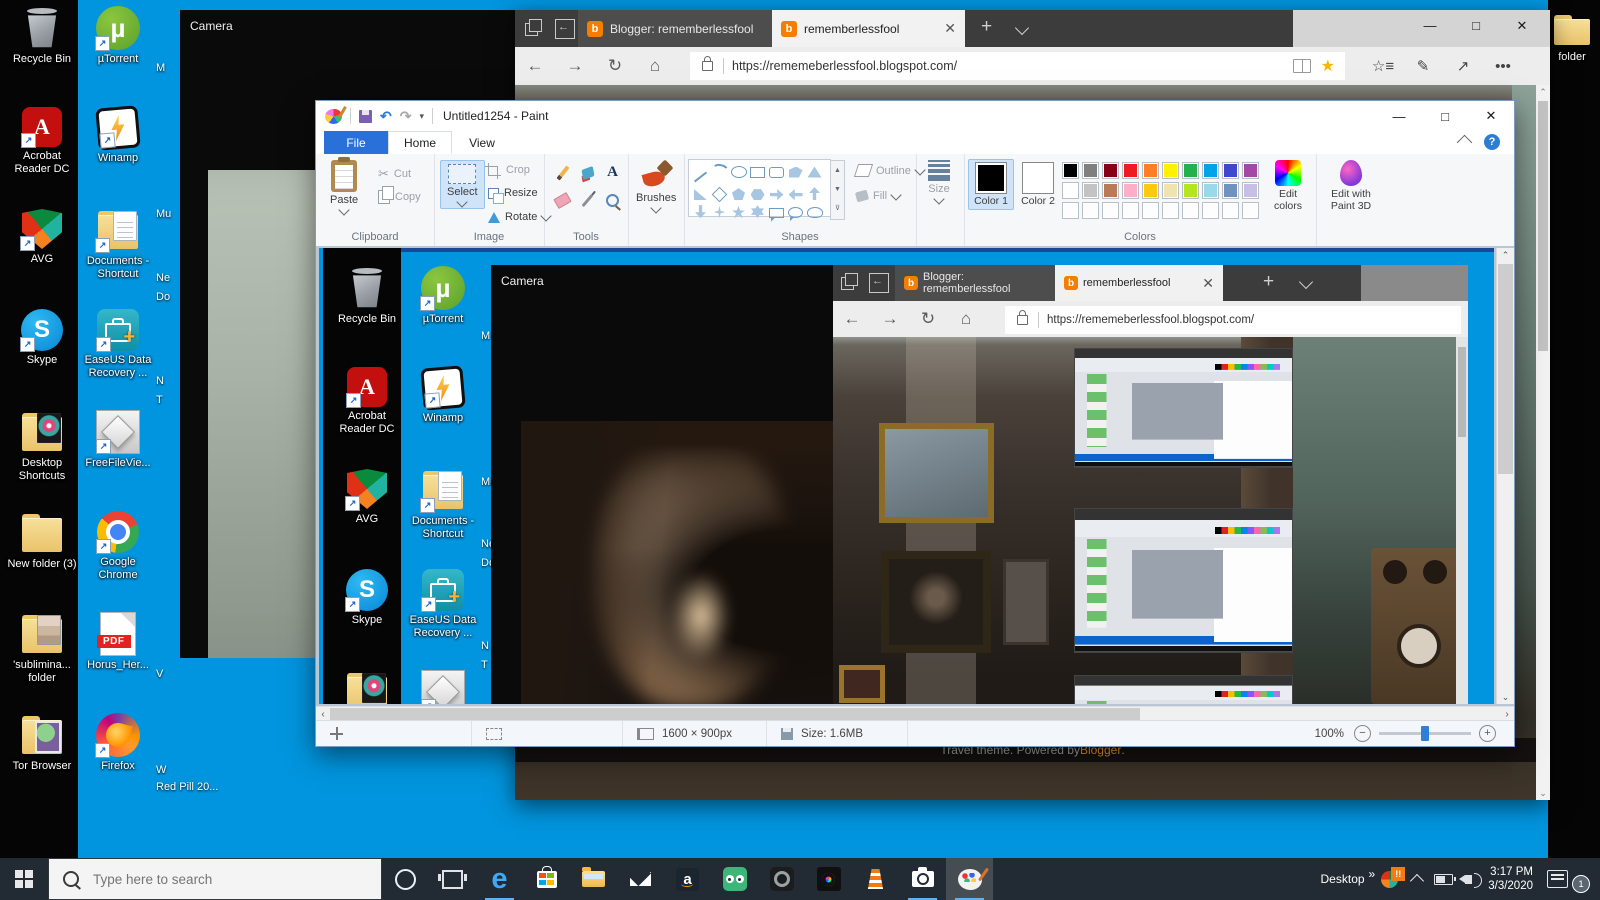 The width and height of the screenshot is (1600, 900). I want to click on tab-close-icon: ✕, so click(950, 28).